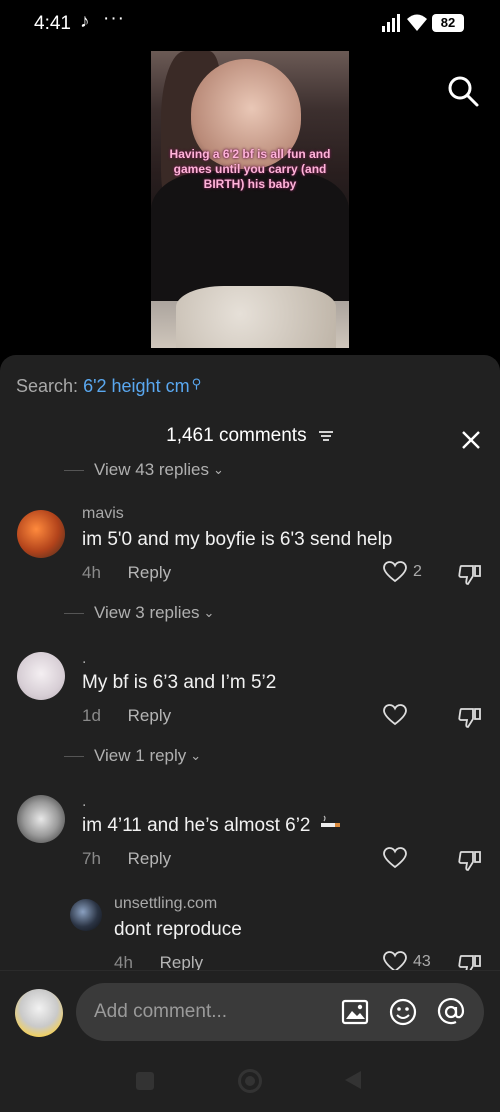  What do you see at coordinates (136, 386) in the screenshot?
I see `search-query-link: 6'2 height cm` at bounding box center [136, 386].